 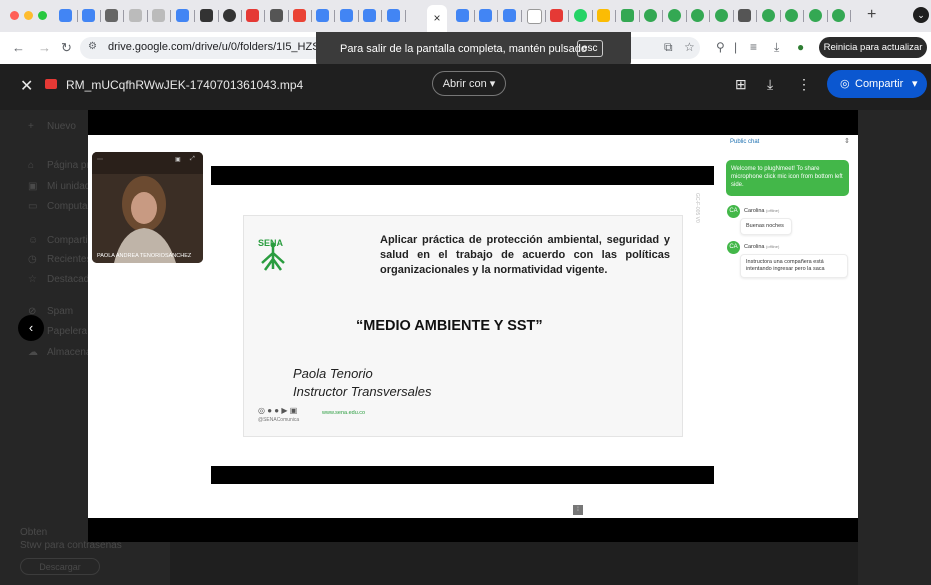 What do you see at coordinates (51, 84) in the screenshot?
I see `video-file-icon` at bounding box center [51, 84].